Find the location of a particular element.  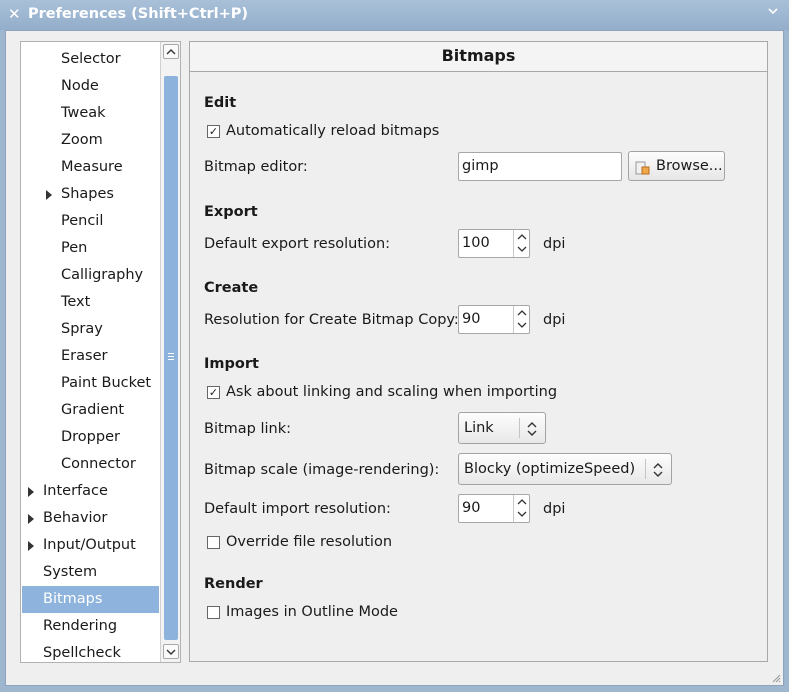

sidebar-item-connector: Connector is located at coordinates (90, 464).